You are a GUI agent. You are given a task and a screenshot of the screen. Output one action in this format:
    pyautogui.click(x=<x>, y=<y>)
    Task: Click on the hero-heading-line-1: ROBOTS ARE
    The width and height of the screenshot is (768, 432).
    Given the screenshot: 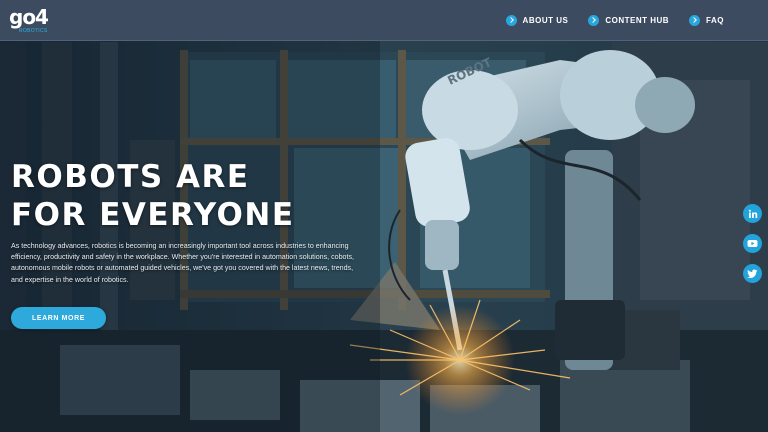 What is the action you would take?
    pyautogui.click(x=130, y=177)
    